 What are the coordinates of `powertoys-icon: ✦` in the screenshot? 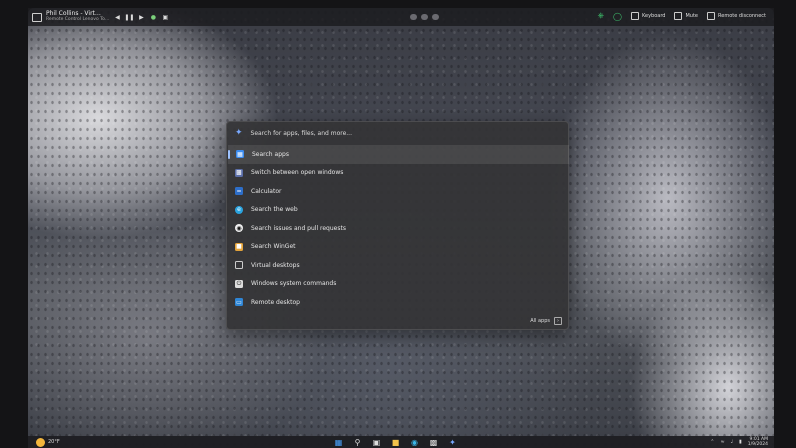 It's located at (452, 442).